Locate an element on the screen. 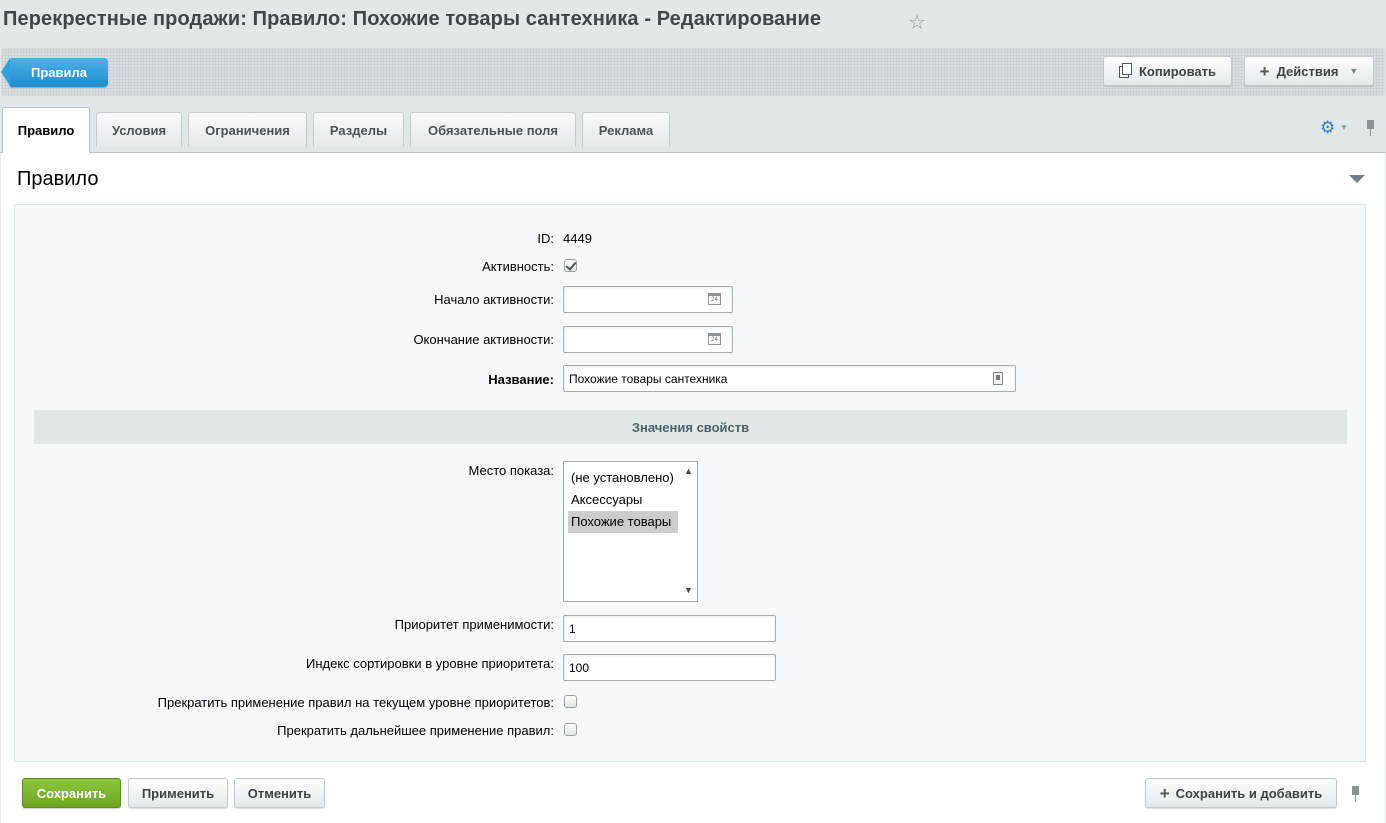 The width and height of the screenshot is (1386, 823). copy-button: Копировать is located at coordinates (1167, 71).